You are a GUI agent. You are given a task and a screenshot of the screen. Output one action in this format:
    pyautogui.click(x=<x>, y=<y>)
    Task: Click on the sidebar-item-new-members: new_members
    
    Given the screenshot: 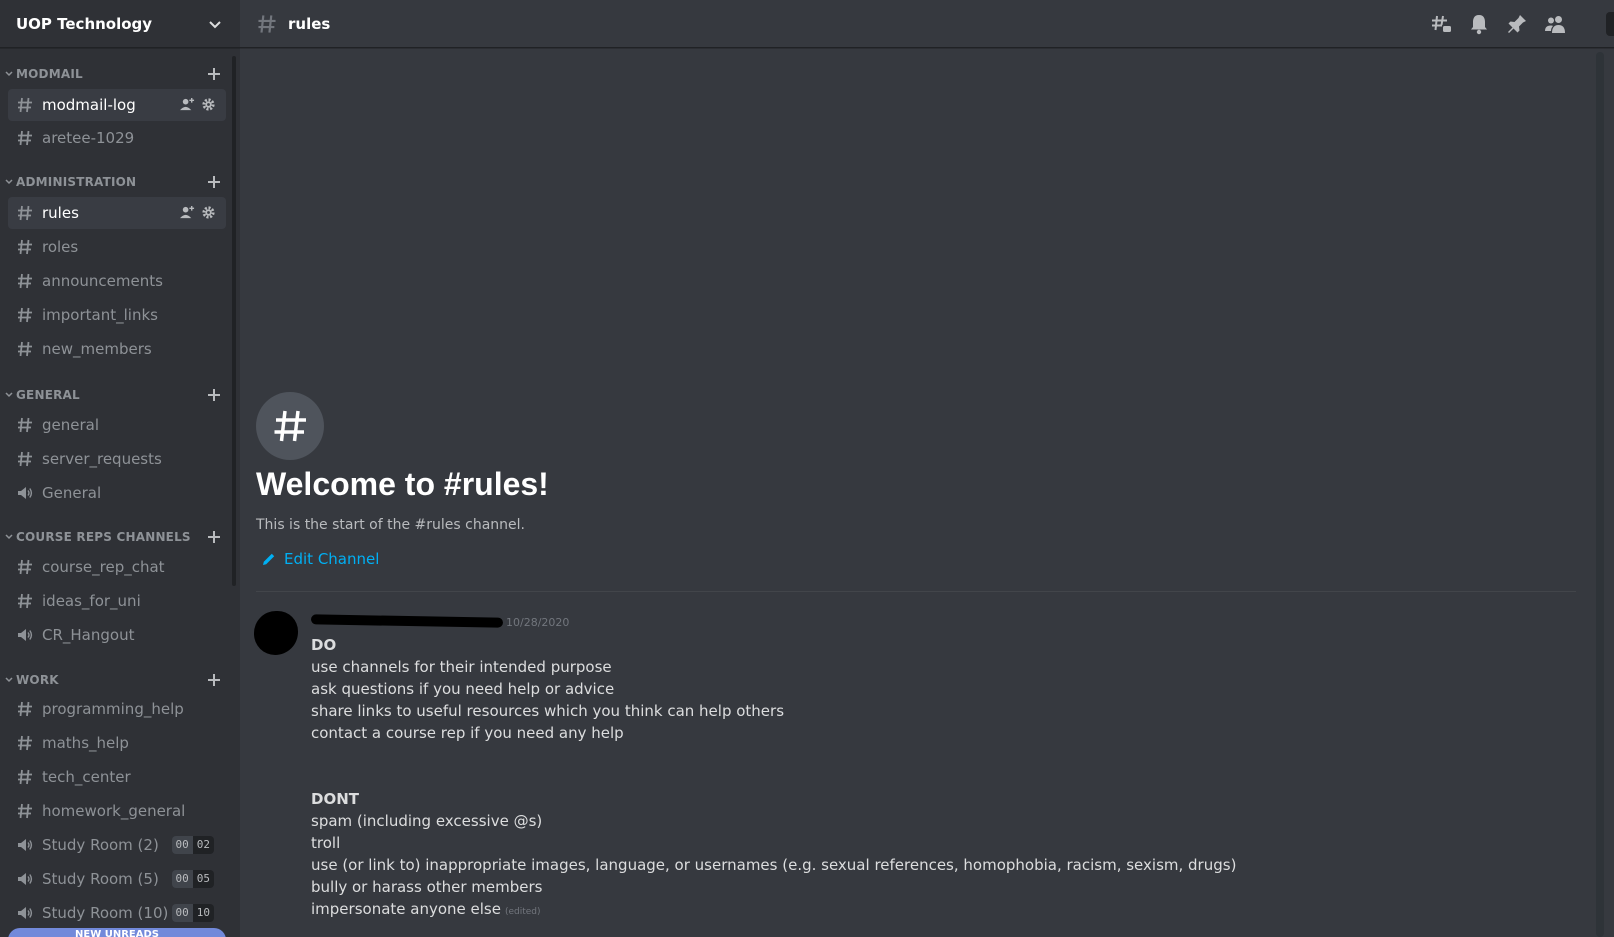 What is the action you would take?
    pyautogui.click(x=117, y=349)
    